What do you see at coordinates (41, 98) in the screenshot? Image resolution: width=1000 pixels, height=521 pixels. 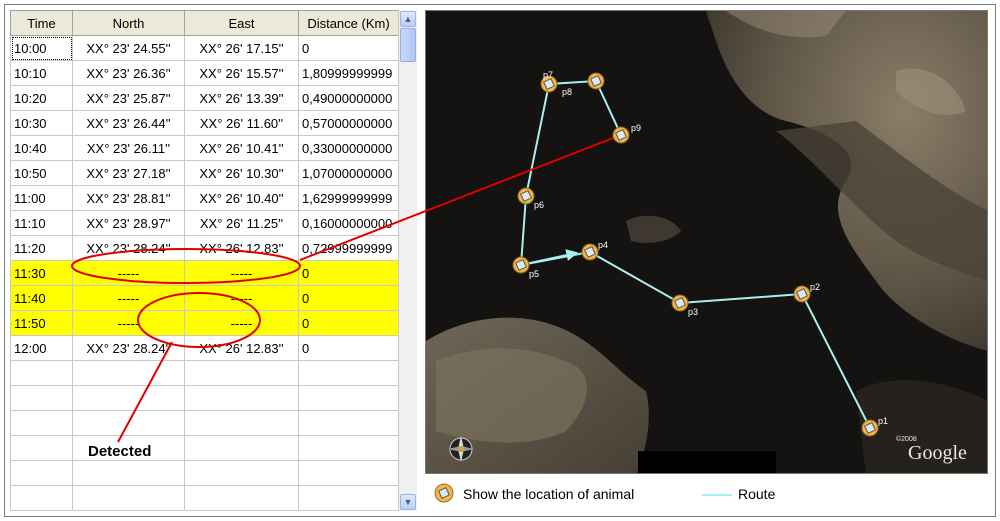 I see `cell-time: 10:20` at bounding box center [41, 98].